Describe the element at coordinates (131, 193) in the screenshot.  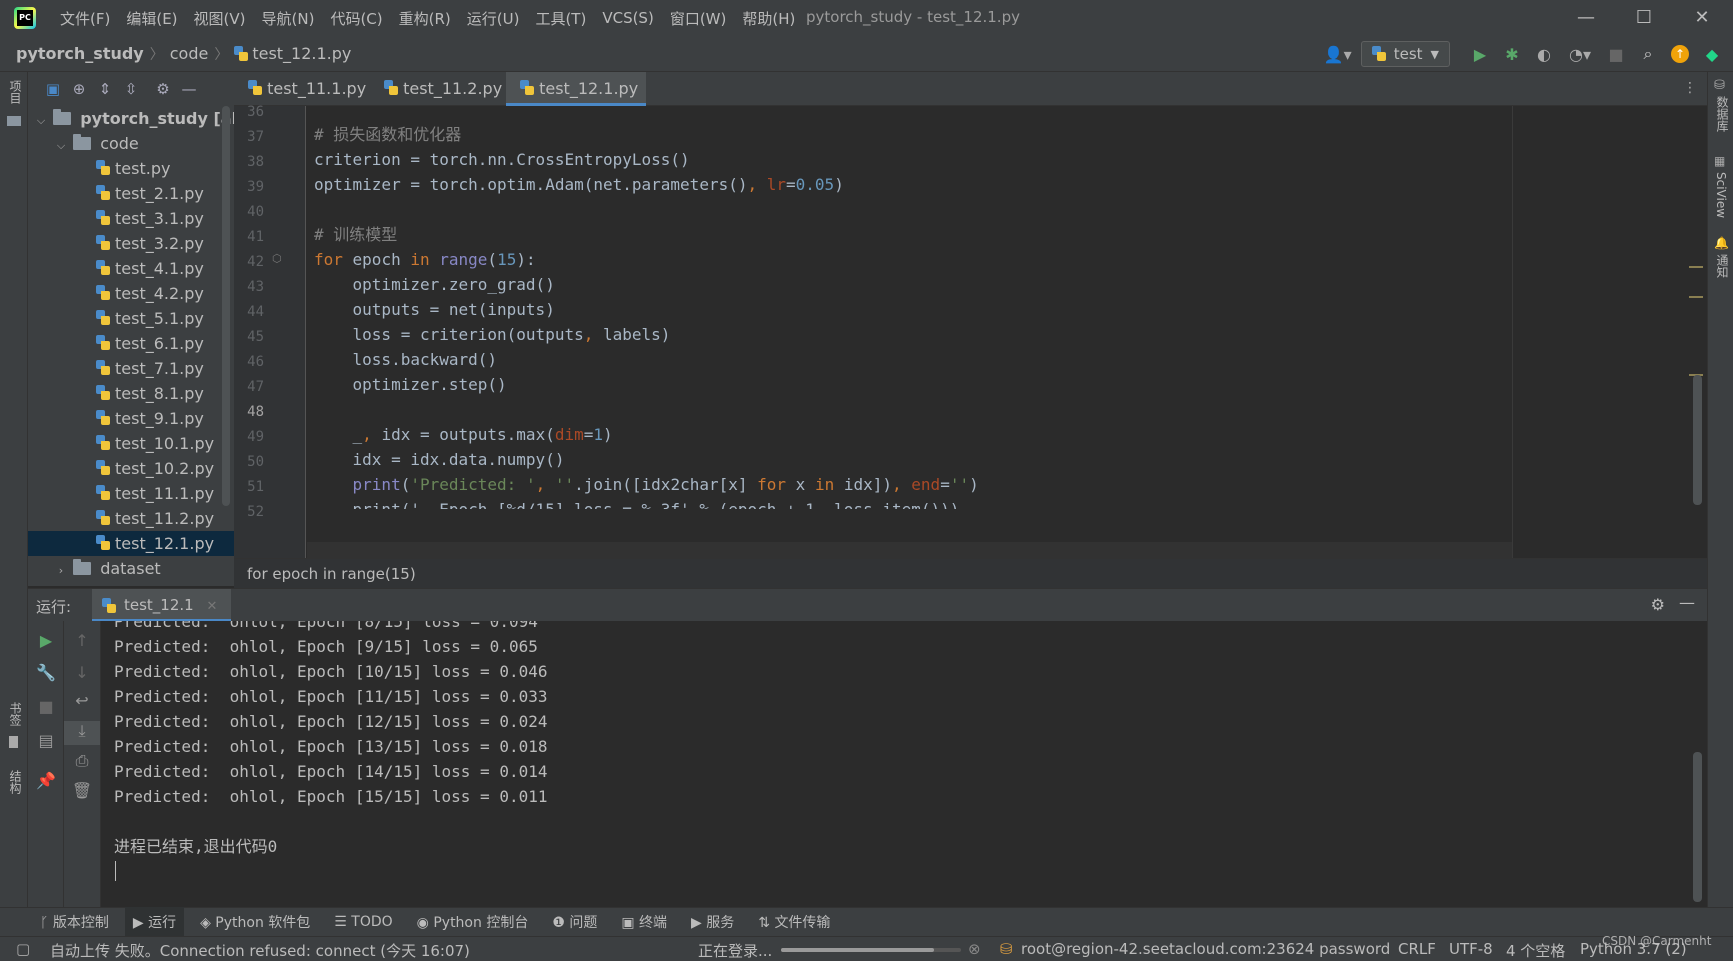
I see `tree-file-item: test_2.1.py` at that location.